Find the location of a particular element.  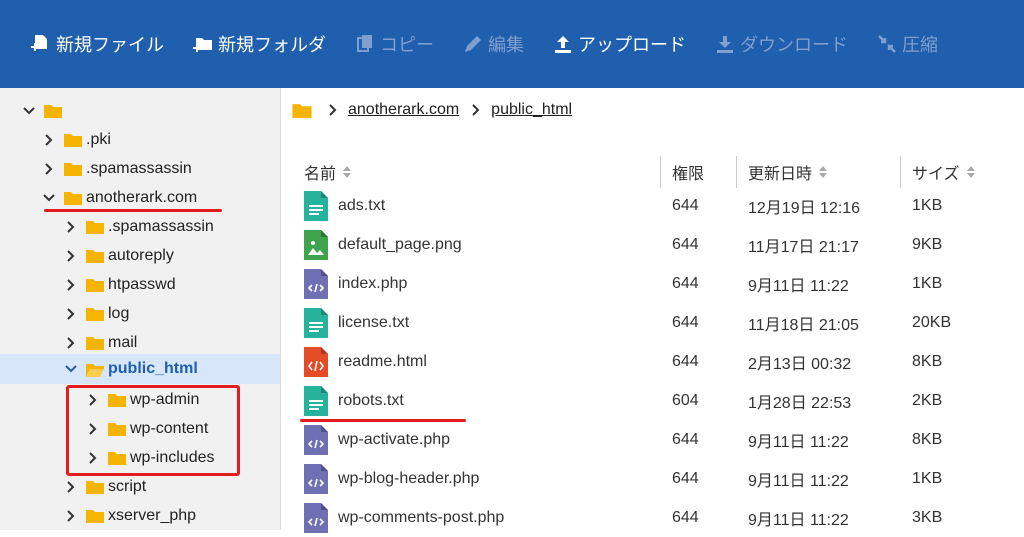

file-name: readme.html is located at coordinates (382, 361).